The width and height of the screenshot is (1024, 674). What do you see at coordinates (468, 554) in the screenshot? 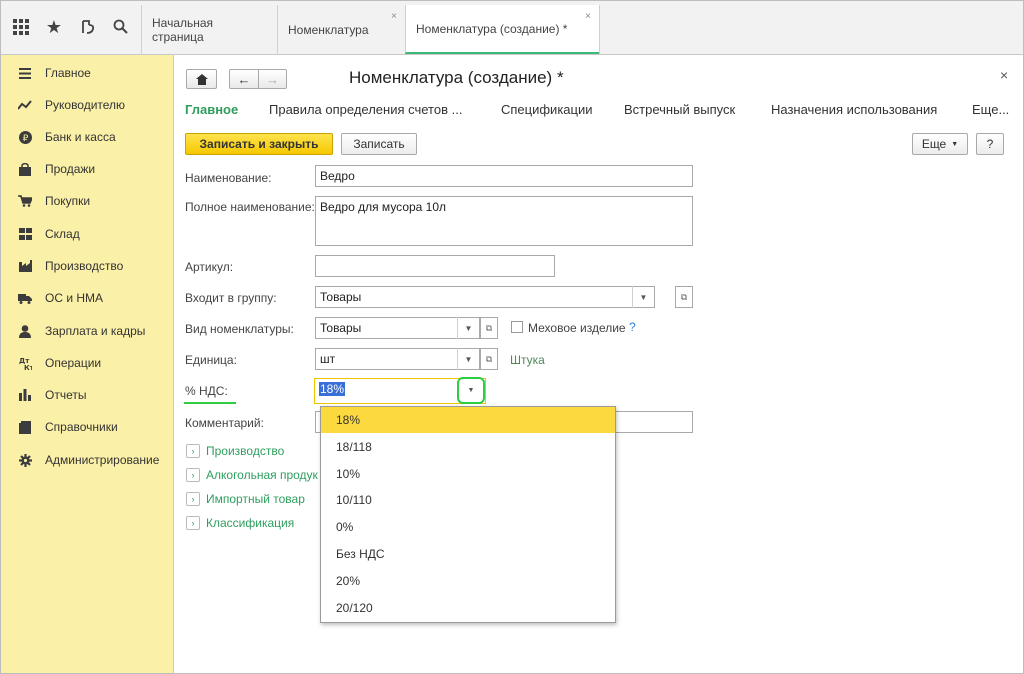
I see `vat-option-no-vat: Без НДС` at bounding box center [468, 554].